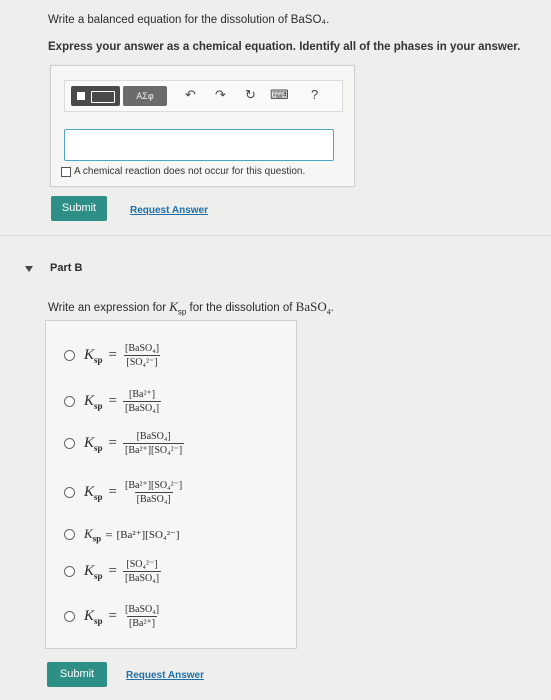 The width and height of the screenshot is (551, 700). Describe the element at coordinates (250, 95) in the screenshot. I see `reset-icon: ↻` at that location.